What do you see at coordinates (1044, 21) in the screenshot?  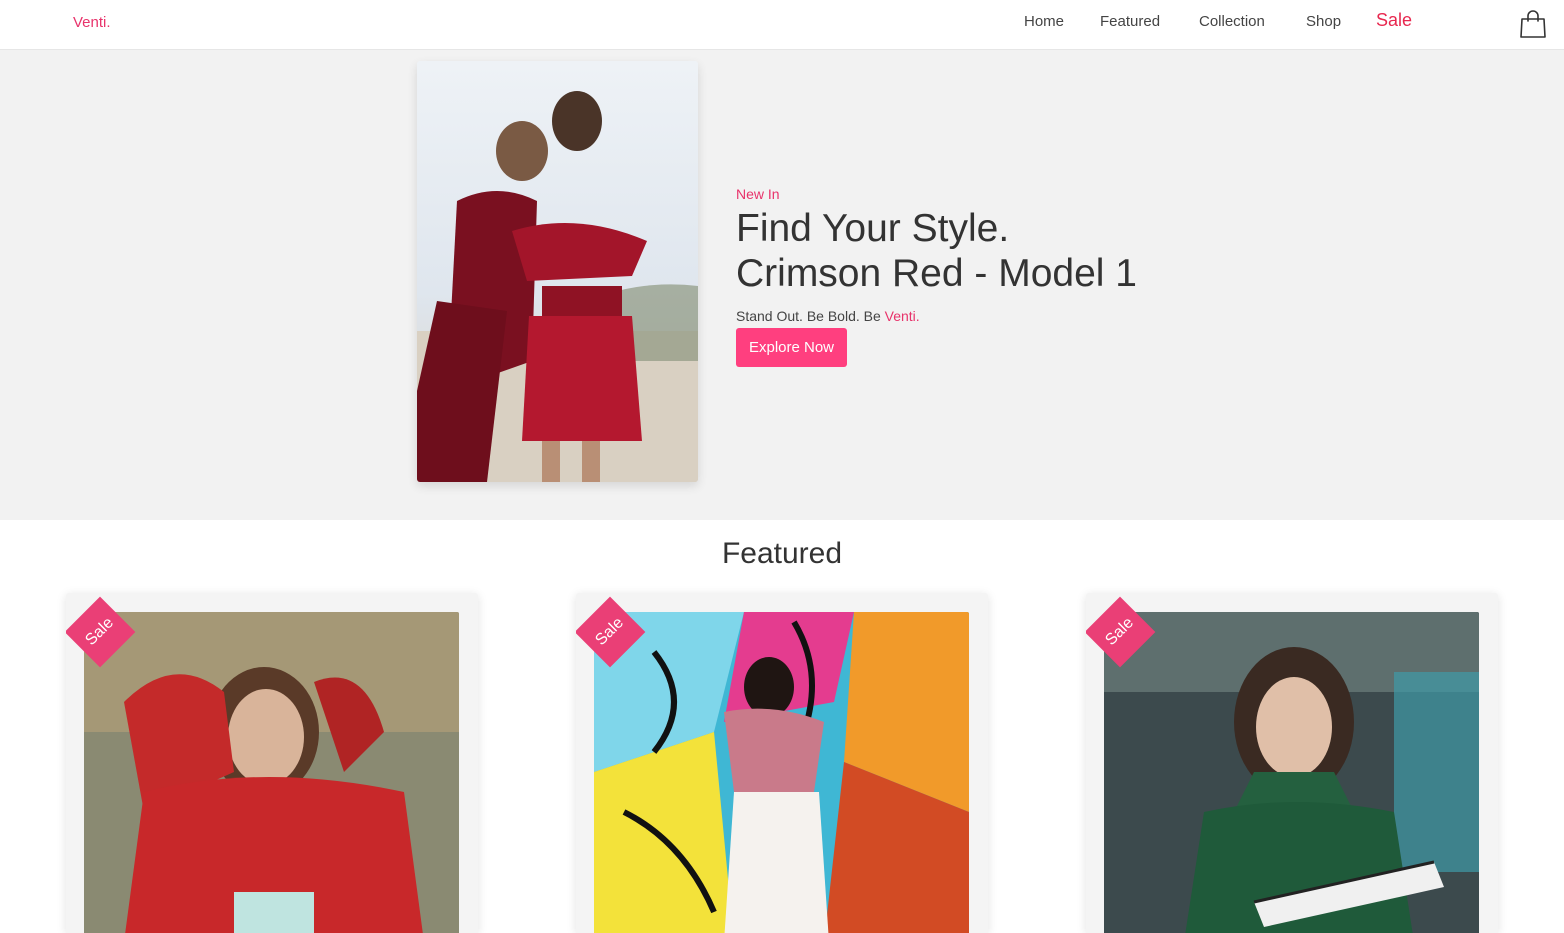 I see `nav-link-home: Home` at bounding box center [1044, 21].